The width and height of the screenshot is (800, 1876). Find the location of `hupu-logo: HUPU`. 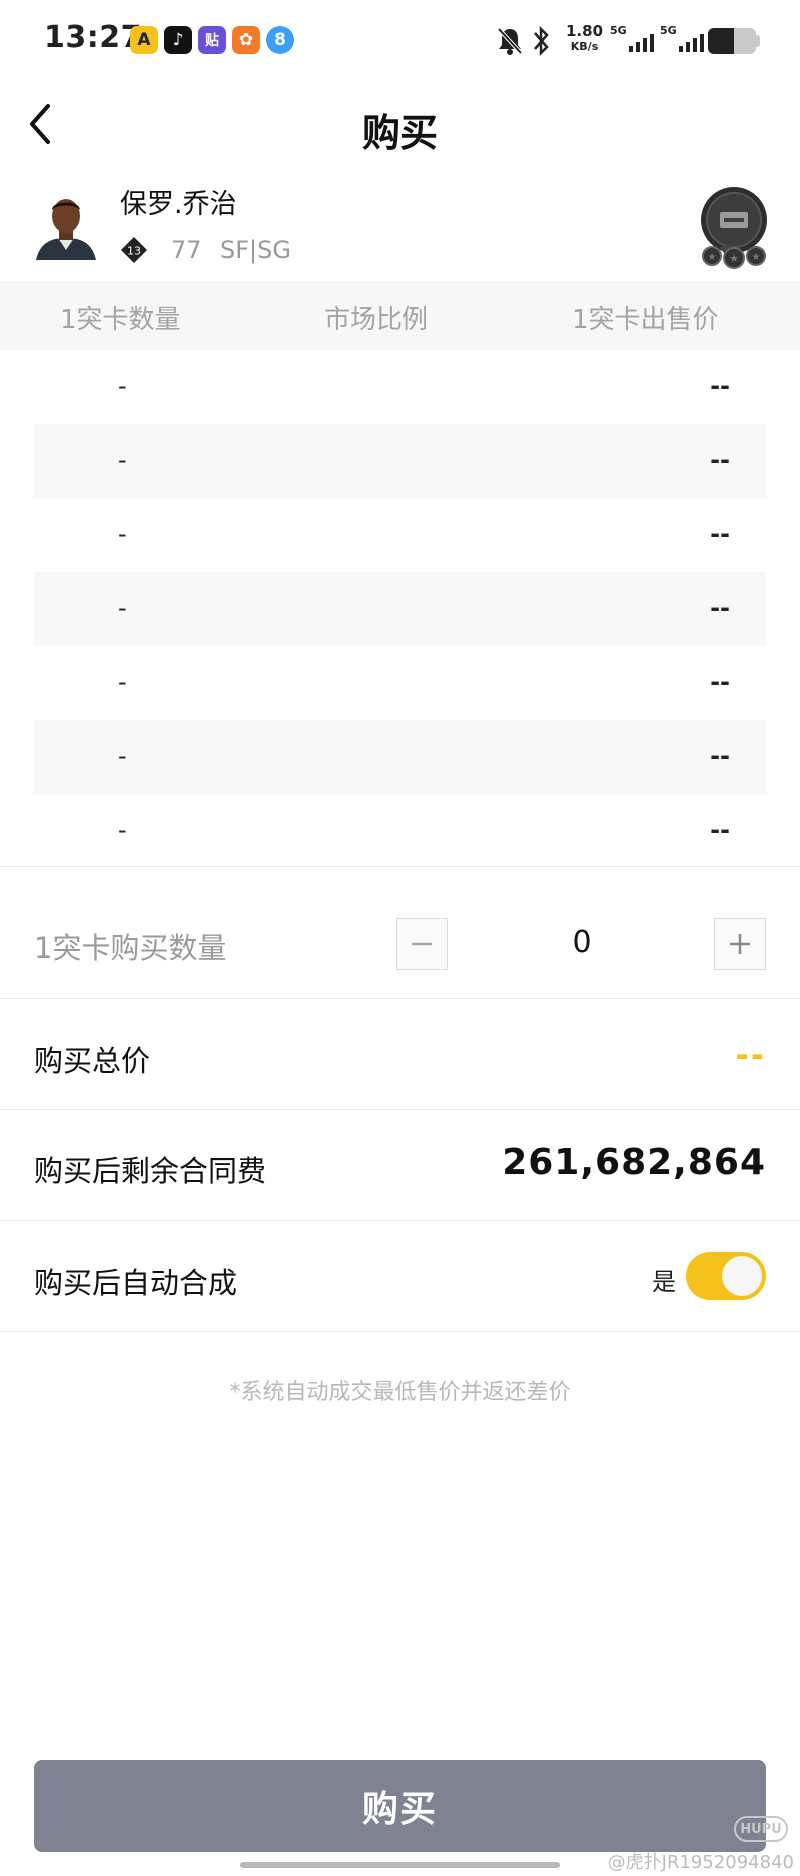

hupu-logo: HUPU is located at coordinates (761, 1829).